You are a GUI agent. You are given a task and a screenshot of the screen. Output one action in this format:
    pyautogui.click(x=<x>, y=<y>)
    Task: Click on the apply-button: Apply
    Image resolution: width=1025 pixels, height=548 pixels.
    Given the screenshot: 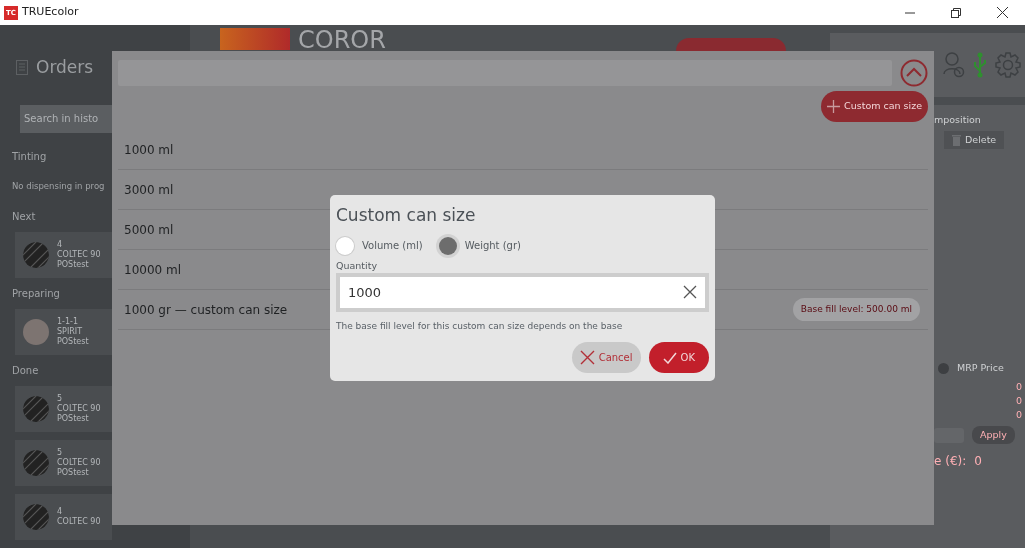 What is the action you would take?
    pyautogui.click(x=993, y=435)
    